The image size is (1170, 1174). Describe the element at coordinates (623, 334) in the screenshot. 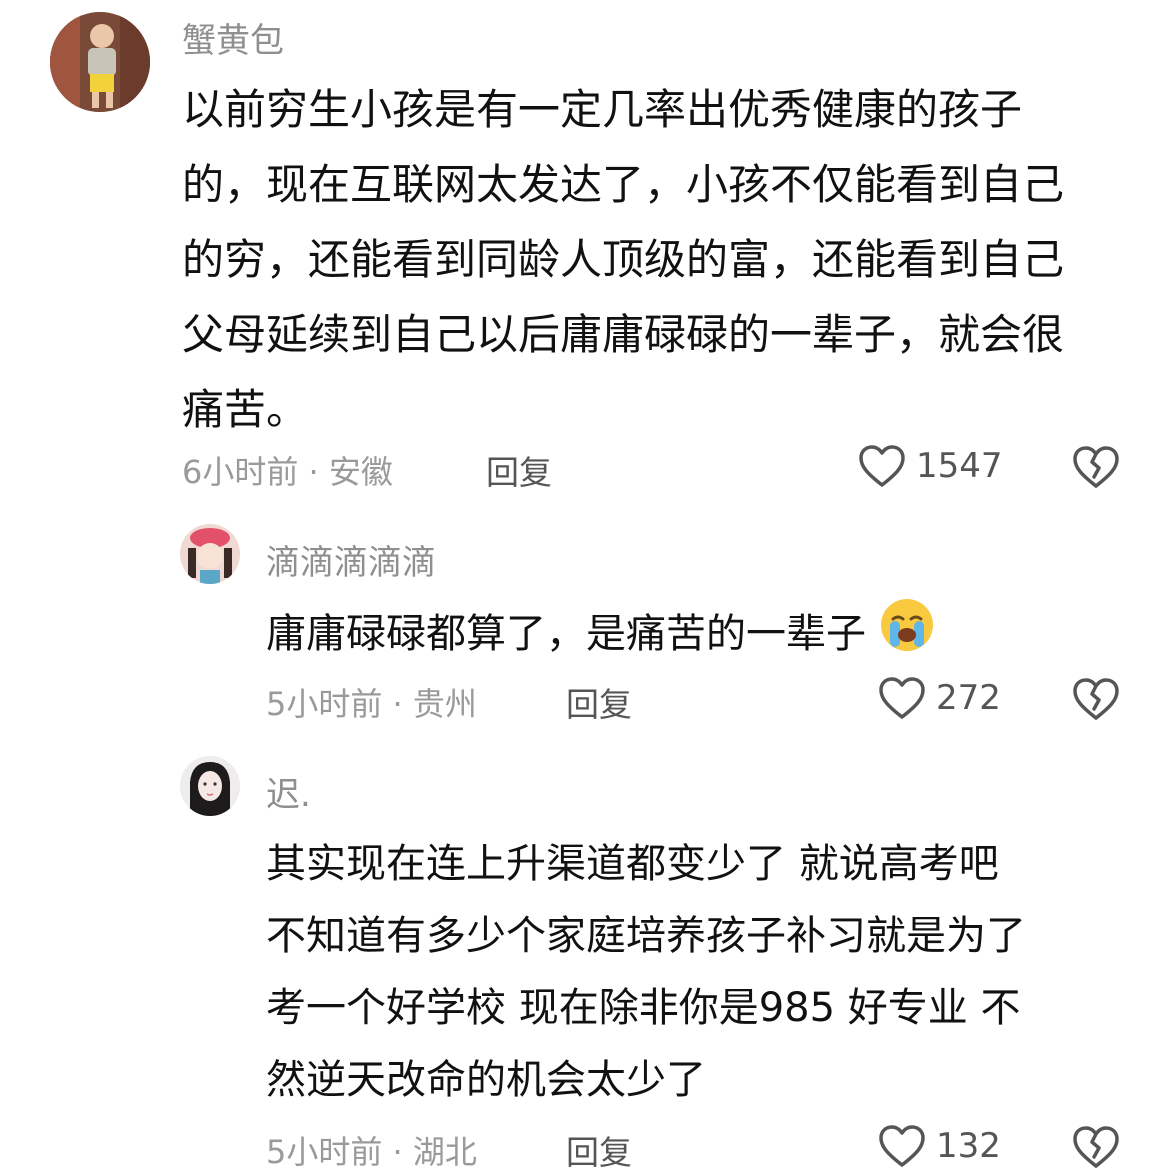

I see `comment-line: 父母延续到自己以后庸庸碌碌的一辈子，就会很` at that location.